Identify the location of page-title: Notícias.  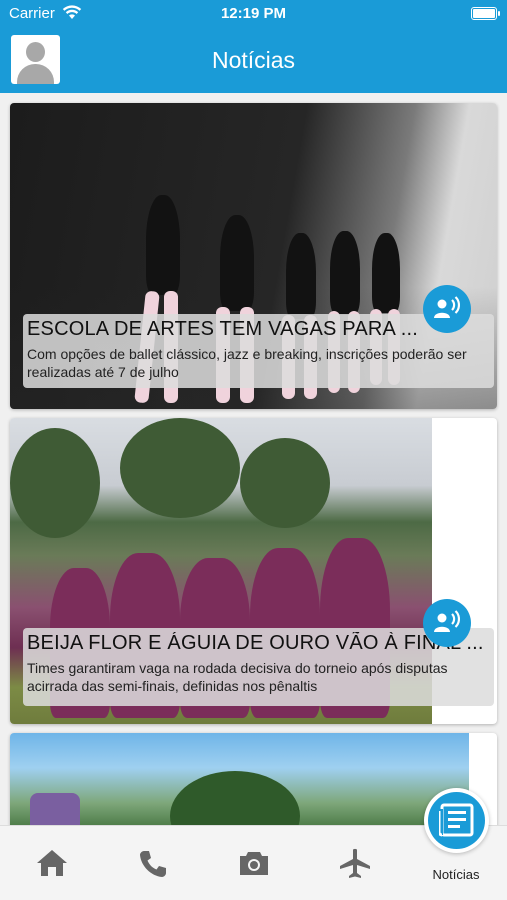
(253, 60).